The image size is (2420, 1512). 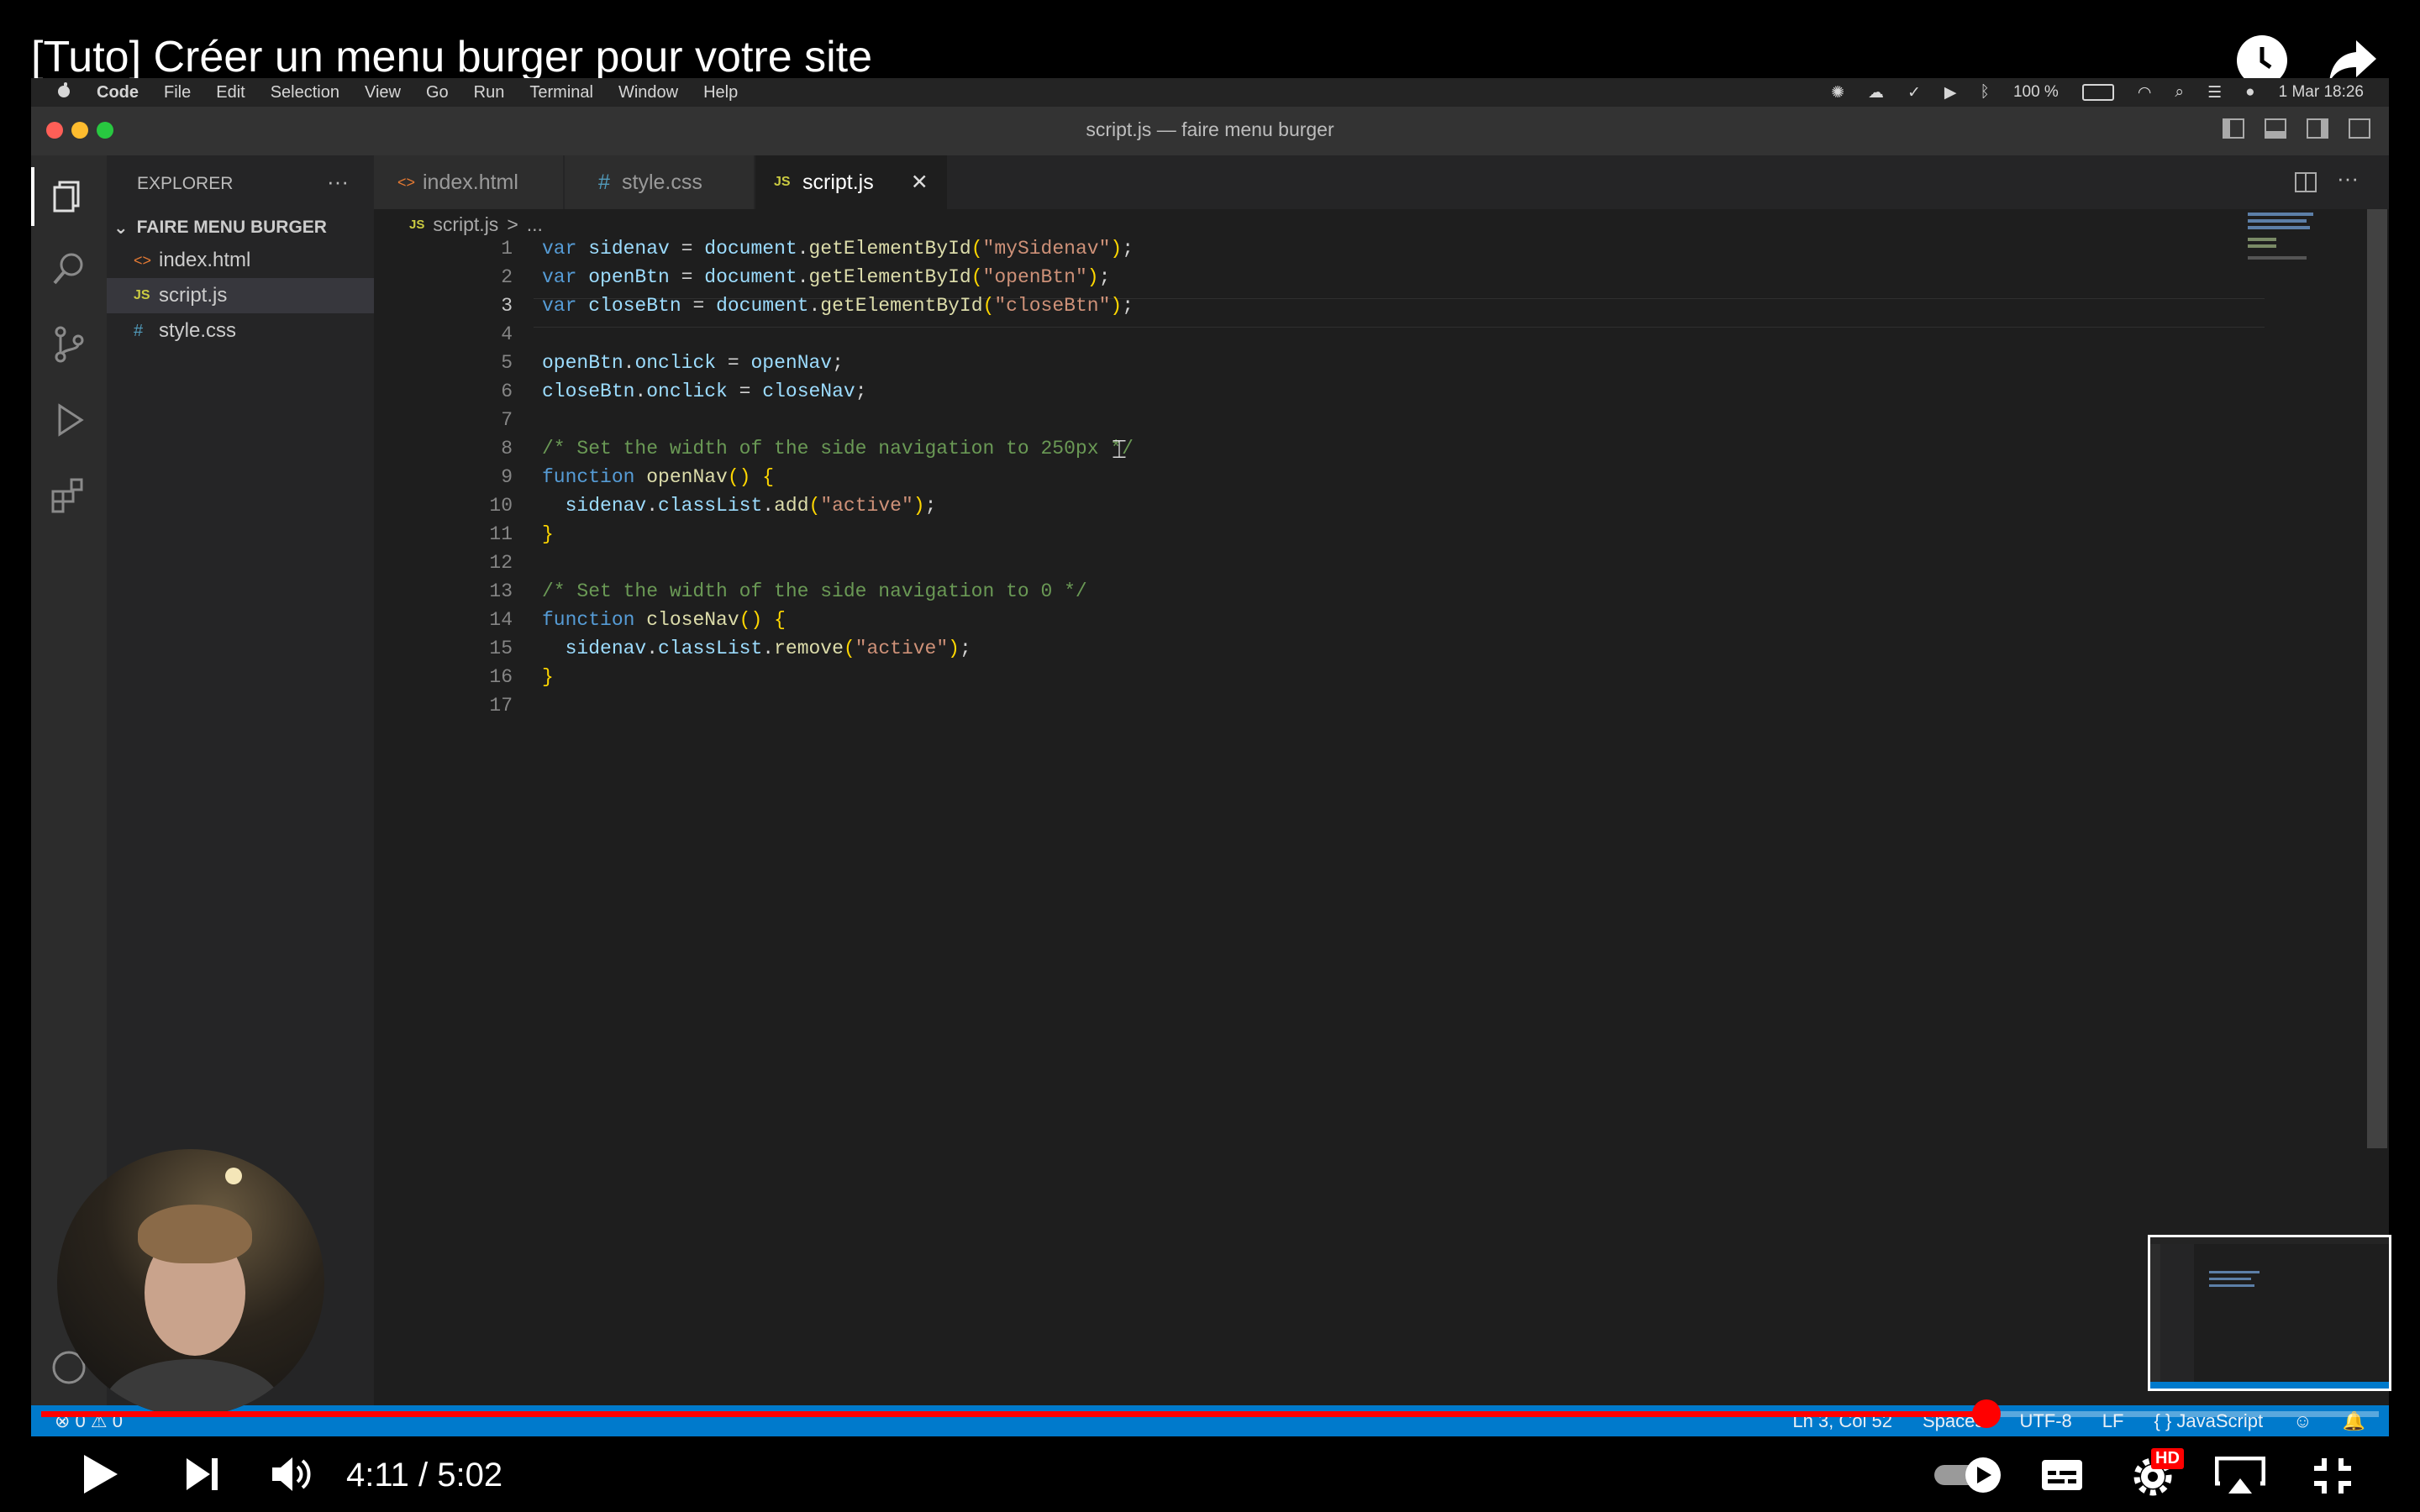 What do you see at coordinates (1968, 1477) in the screenshot?
I see `autoplay-toggle` at bounding box center [1968, 1477].